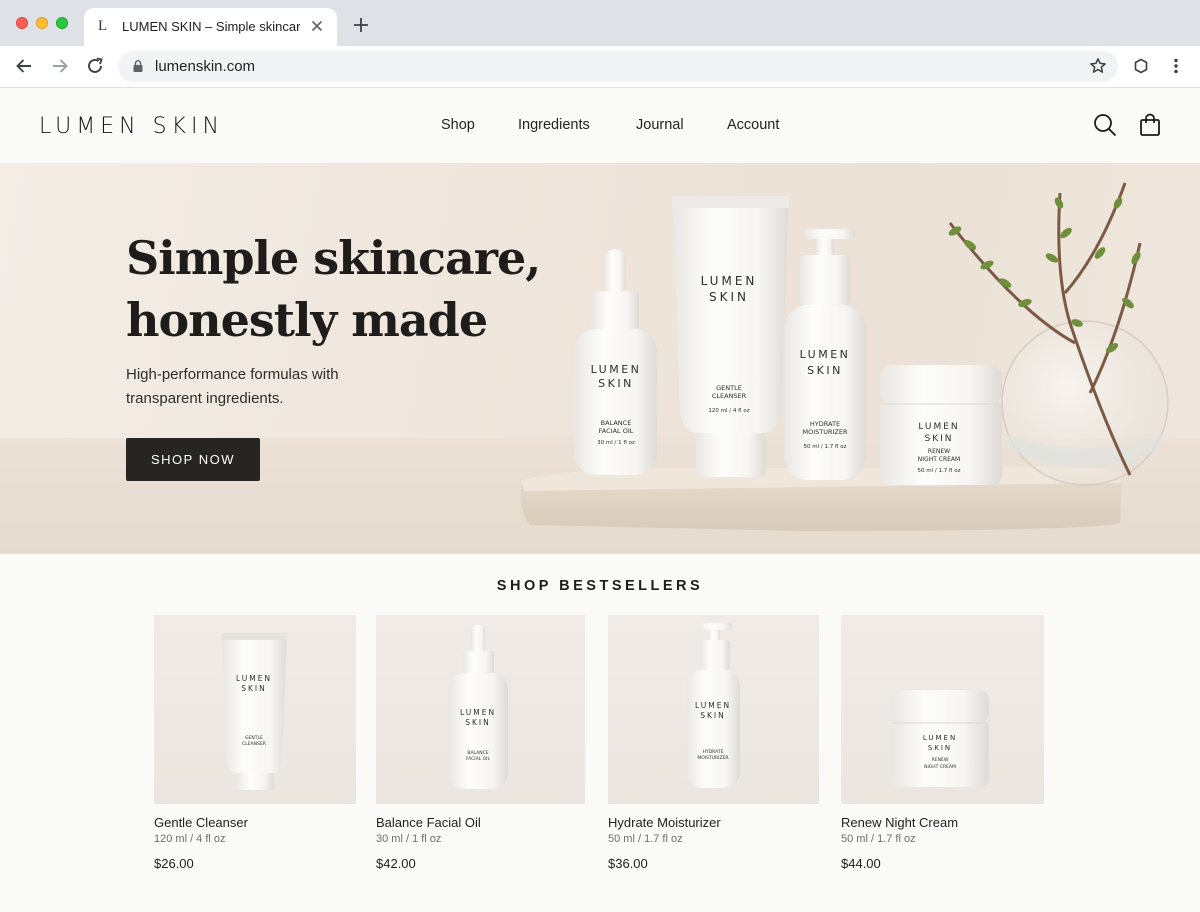 This screenshot has height=912, width=1200. I want to click on hero-cream-brand-2: SKIN, so click(938, 439).